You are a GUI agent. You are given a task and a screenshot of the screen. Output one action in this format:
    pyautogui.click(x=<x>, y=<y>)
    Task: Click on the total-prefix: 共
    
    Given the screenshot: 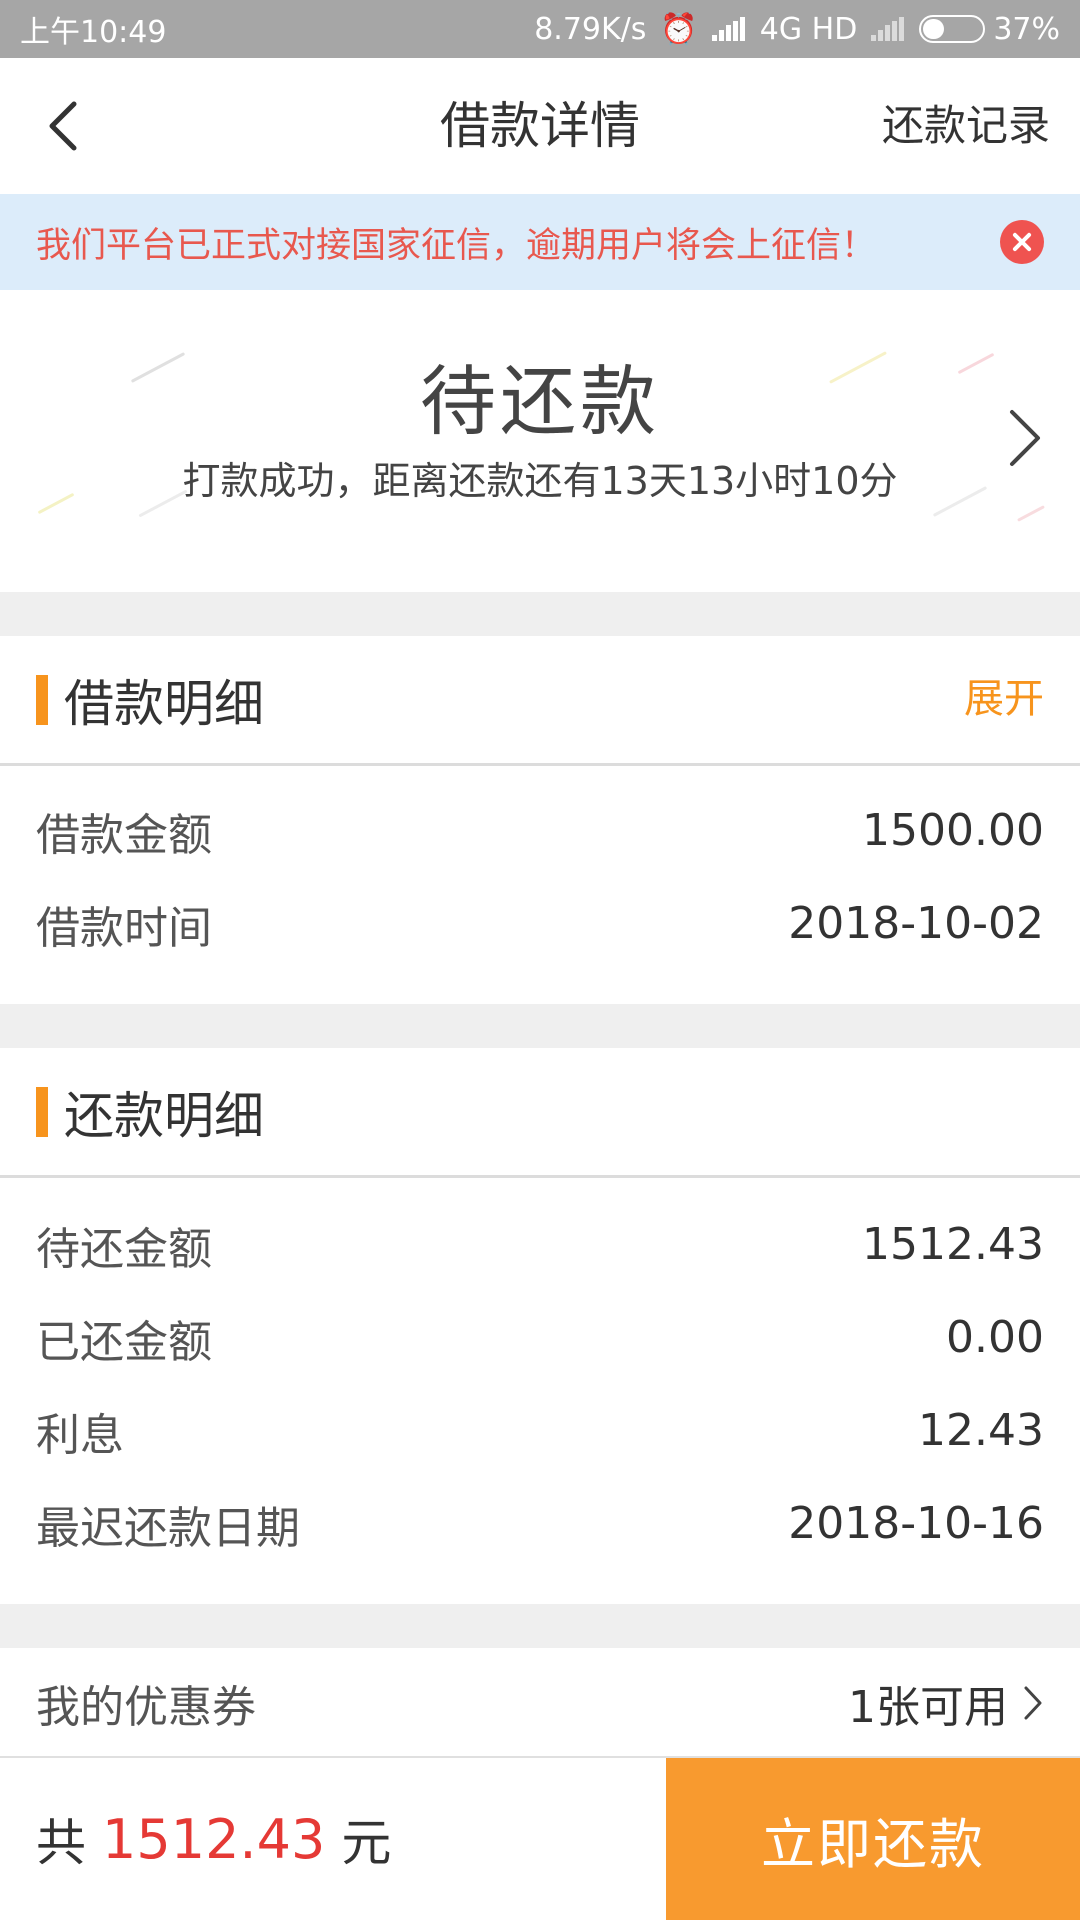 What is the action you would take?
    pyautogui.click(x=61, y=1843)
    